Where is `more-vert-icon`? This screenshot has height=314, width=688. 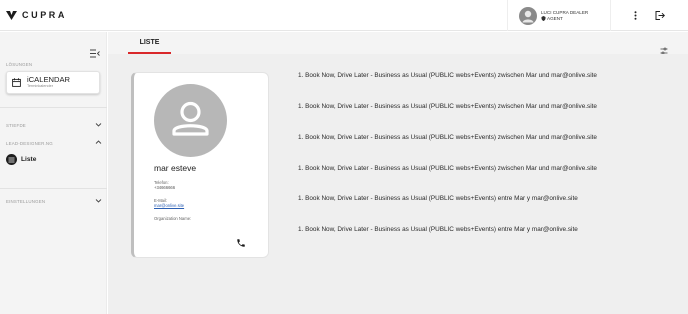
more-vert-icon is located at coordinates (635, 15).